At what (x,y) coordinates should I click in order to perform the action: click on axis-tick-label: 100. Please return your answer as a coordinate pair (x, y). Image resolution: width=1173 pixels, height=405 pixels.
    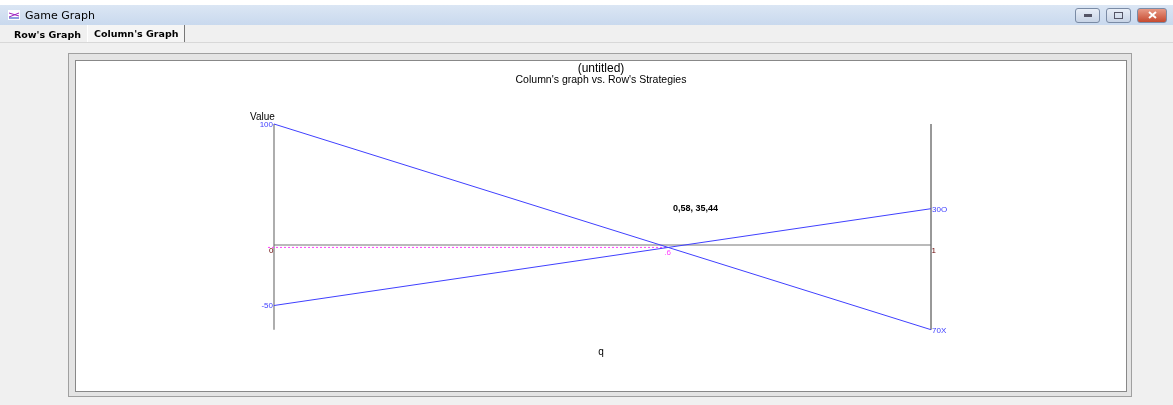
    Looking at the image, I should click on (266, 124).